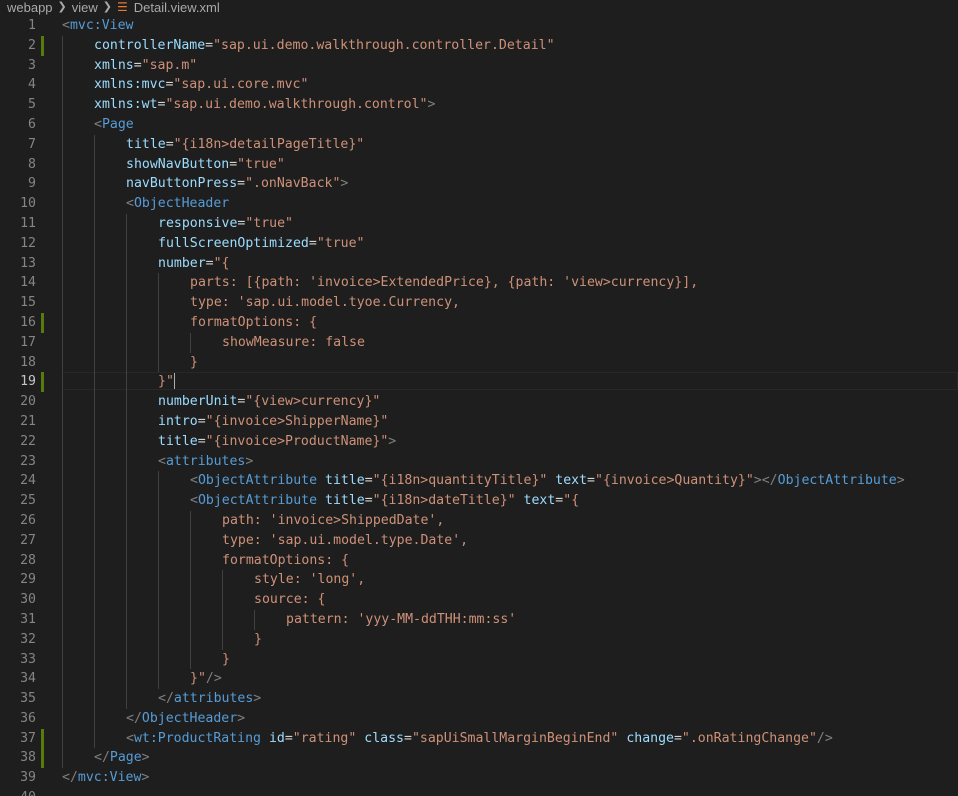 This screenshot has width=958, height=796. What do you see at coordinates (479, 560) in the screenshot?
I see `code-line: 28 formatOptions: {` at bounding box center [479, 560].